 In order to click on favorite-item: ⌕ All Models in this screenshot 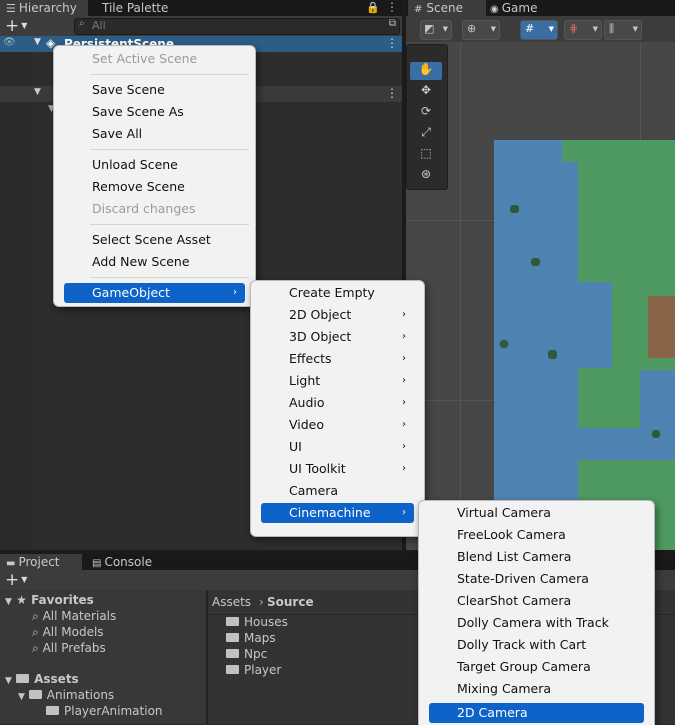, I will do `click(68, 632)`.